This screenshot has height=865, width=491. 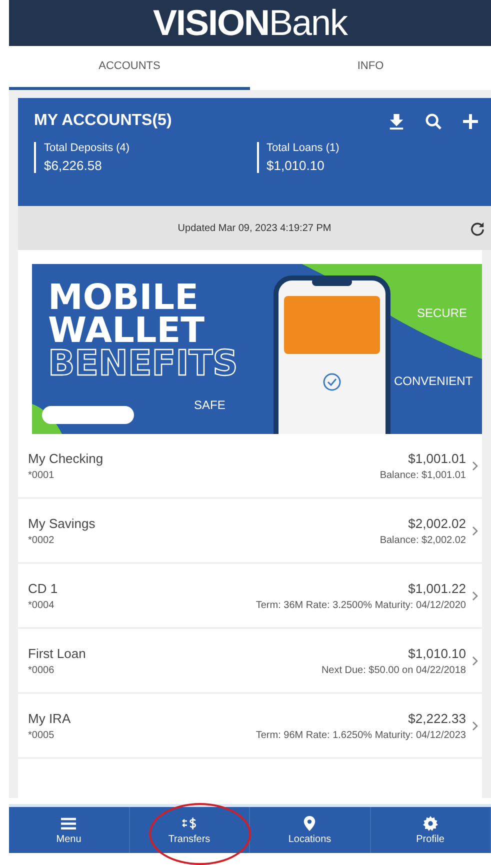 I want to click on learn-more-button, so click(x=88, y=415).